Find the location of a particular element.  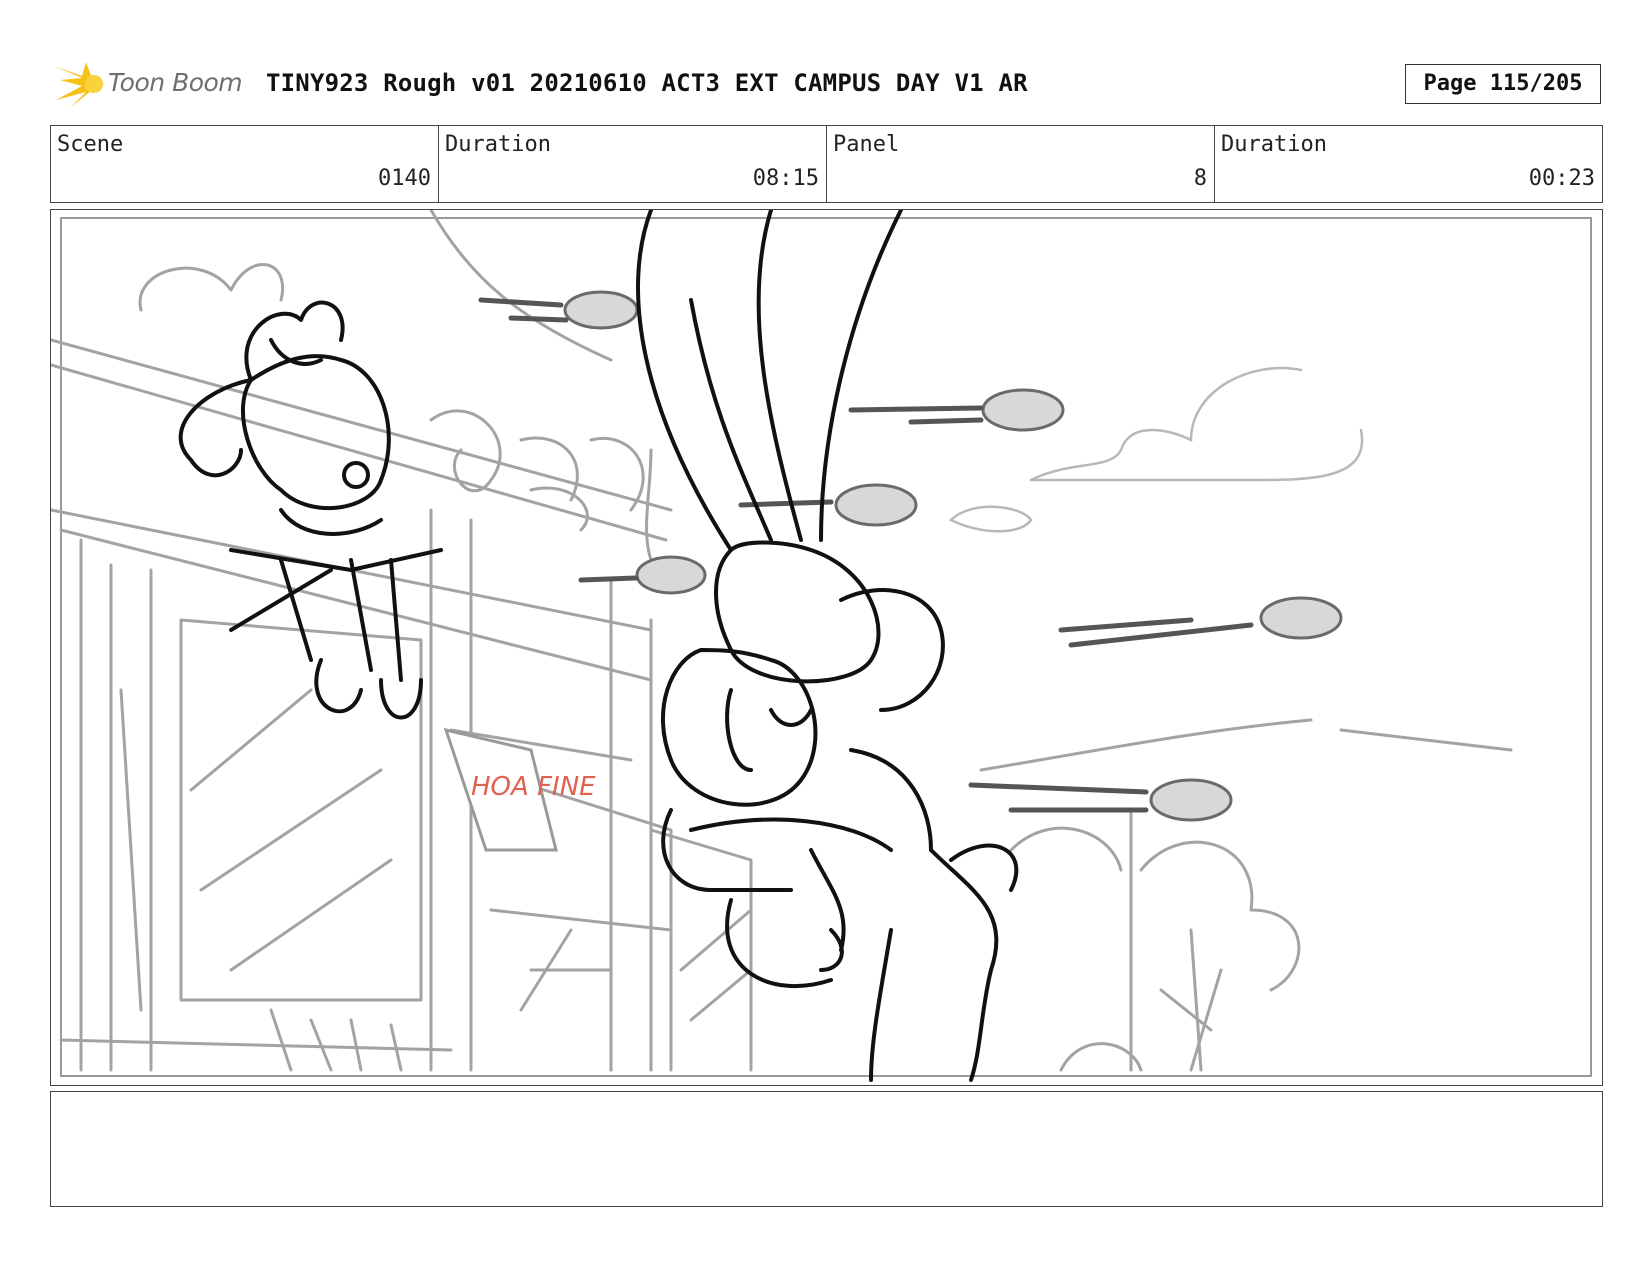

scene-cell: Scene 0140 is located at coordinates (245, 164).